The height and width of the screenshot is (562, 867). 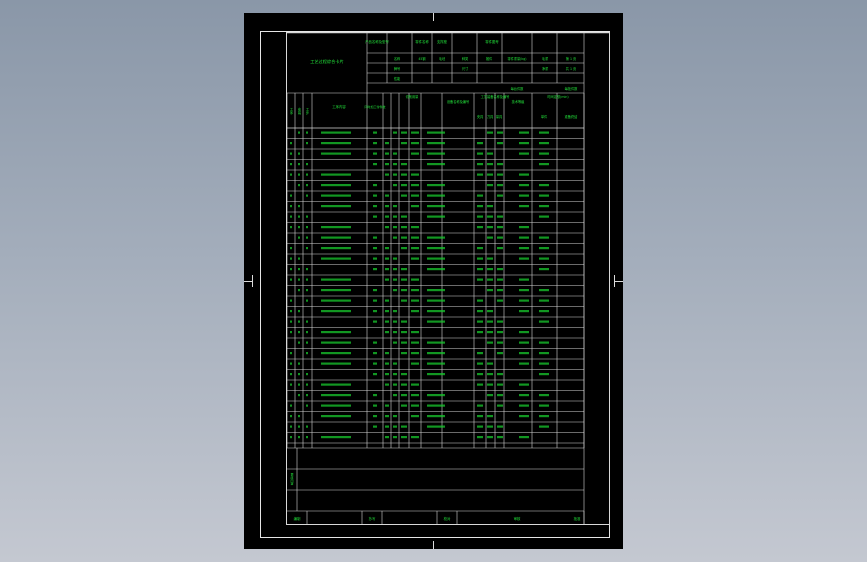 What do you see at coordinates (495, 96) in the screenshot?
I see `col-tools: 工艺装备名称及编号` at bounding box center [495, 96].